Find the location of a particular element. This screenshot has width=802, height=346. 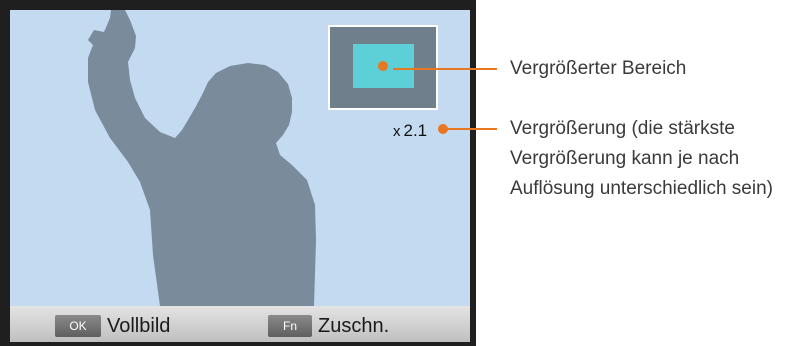

area-callout-line is located at coordinates (445, 69).